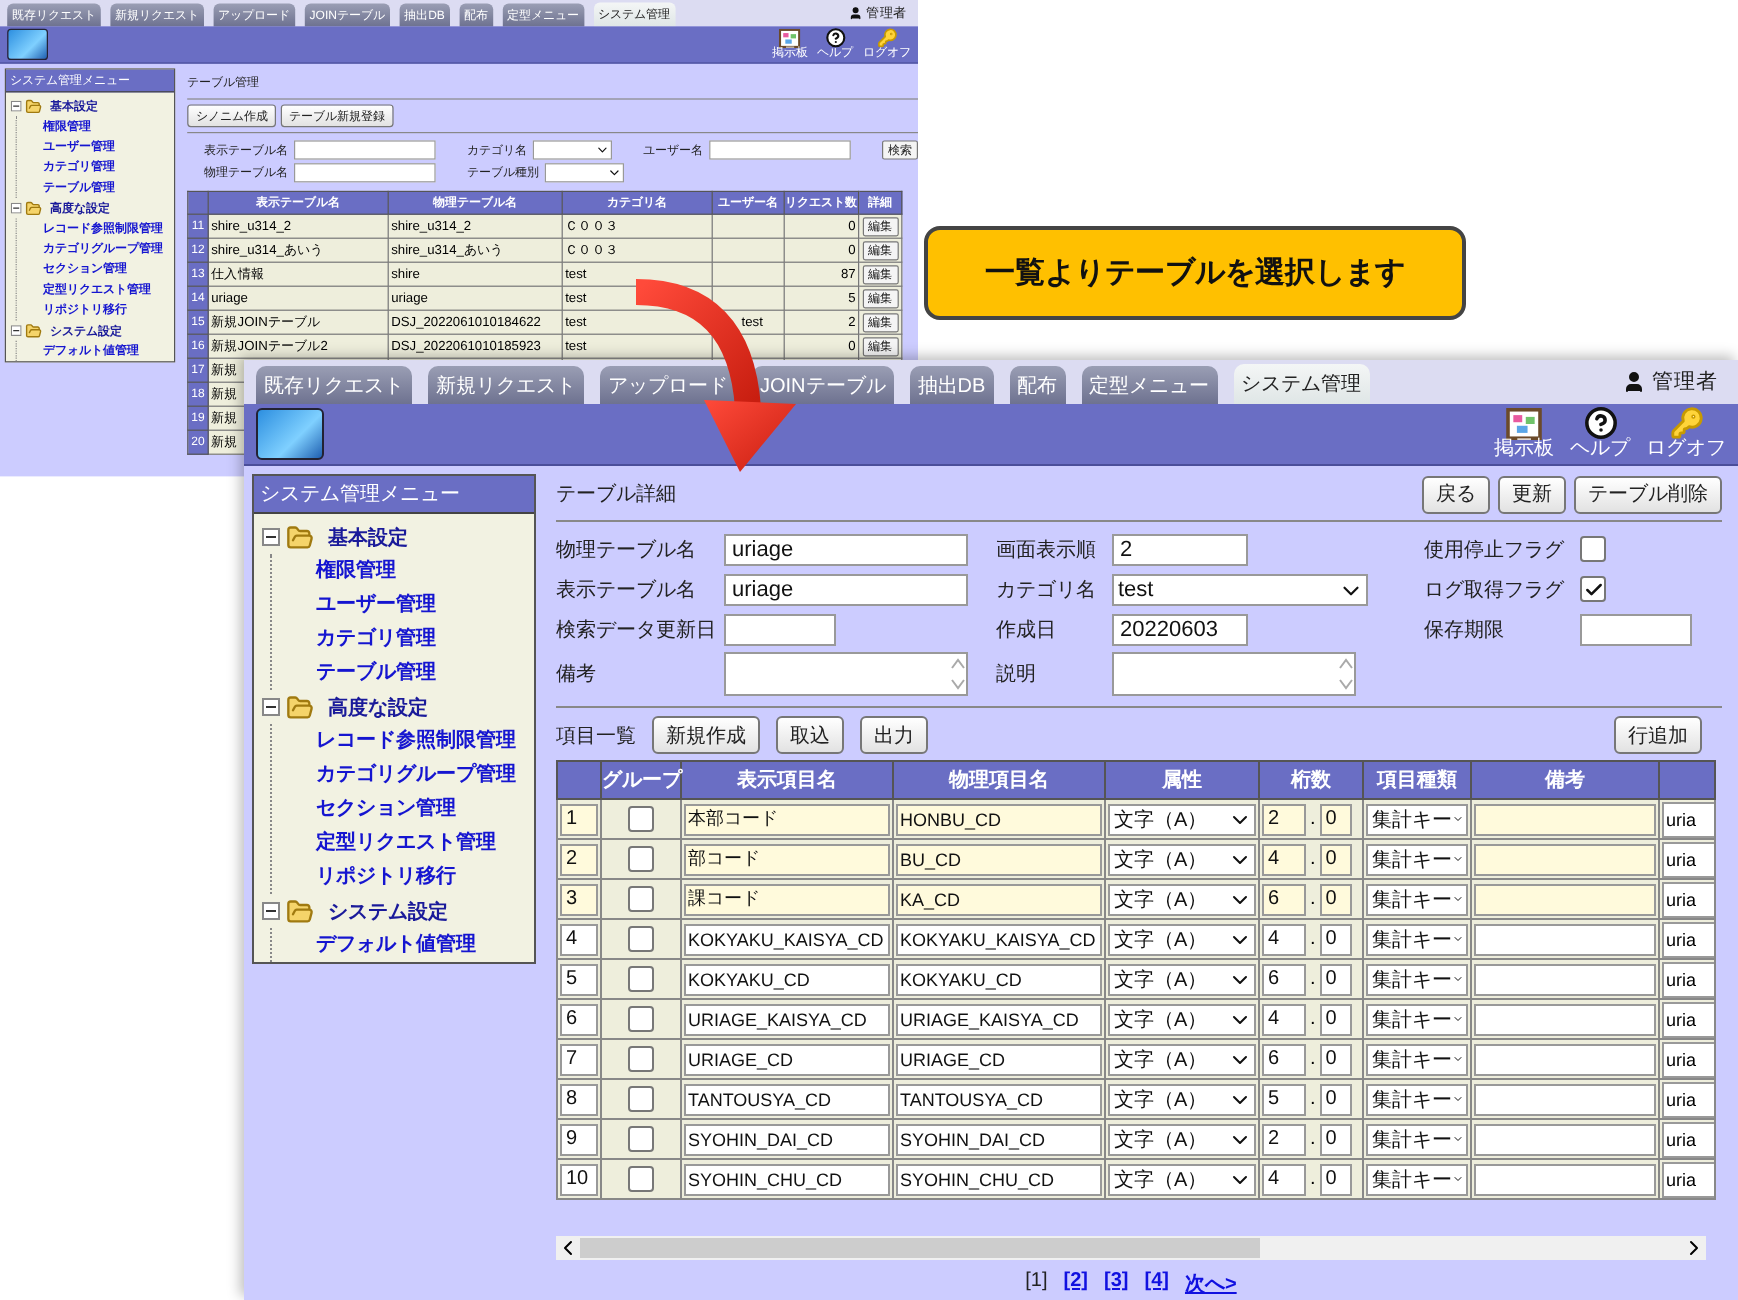 This screenshot has width=1738, height=1300. I want to click on menu-group: 高度な設定, so click(378, 707).